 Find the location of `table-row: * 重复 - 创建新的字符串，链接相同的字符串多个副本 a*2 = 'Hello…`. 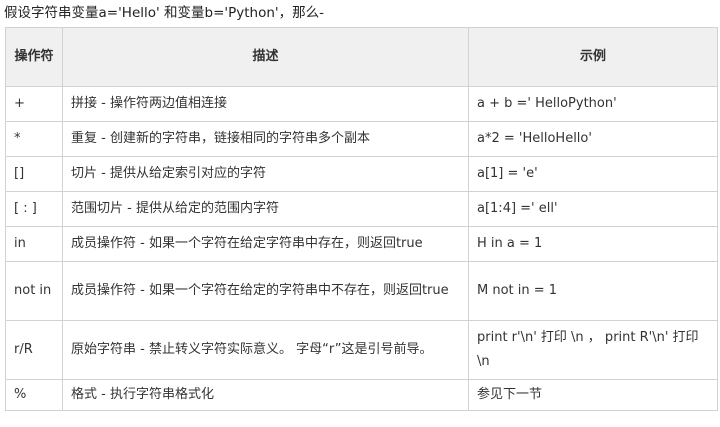

table-row: * 重复 - 创建新的字符串，链接相同的字符串多个副本 a*2 = 'Hello… is located at coordinates (361, 139).